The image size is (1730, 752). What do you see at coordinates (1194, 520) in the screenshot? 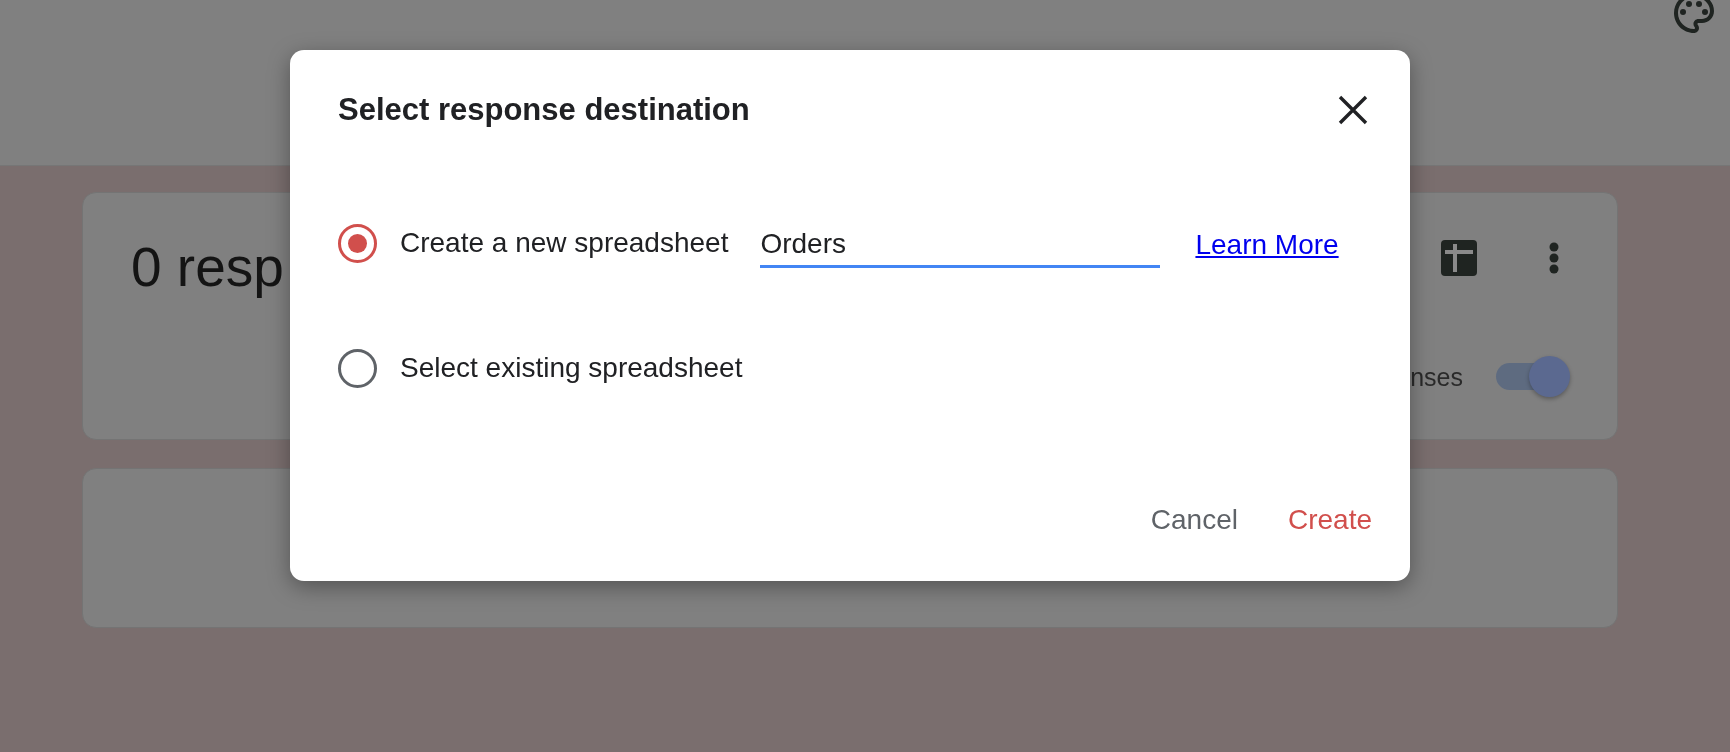
I see `cancel-button: Cancel` at bounding box center [1194, 520].